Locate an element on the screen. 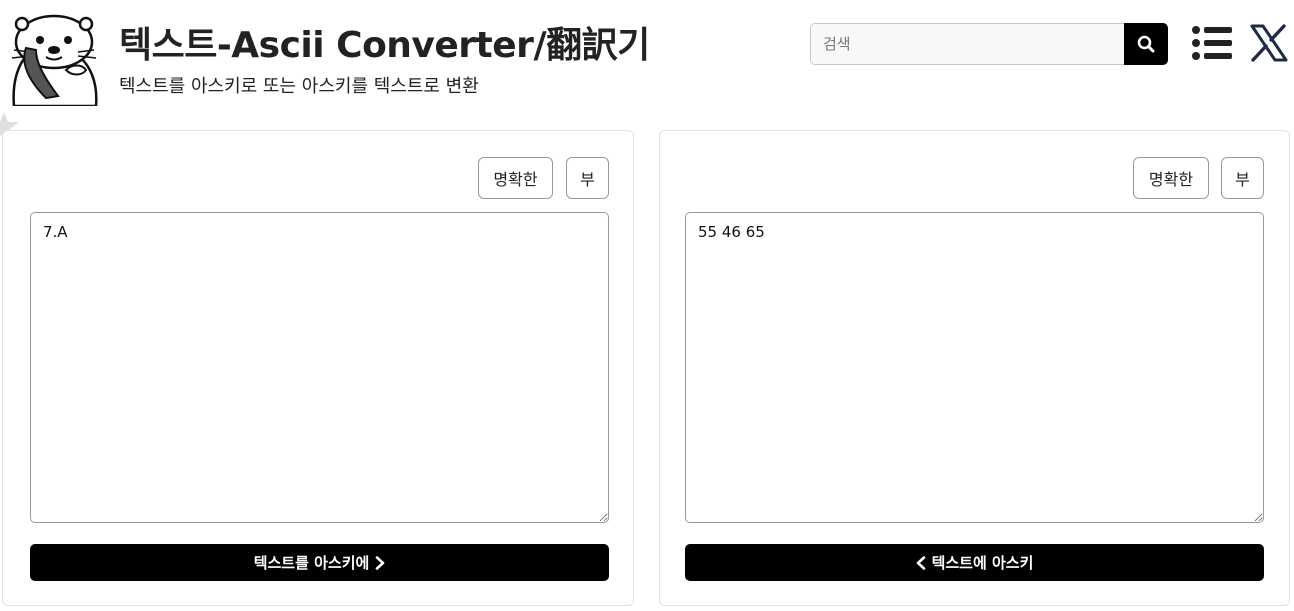 The image size is (1294, 611). chevron-right-icon is located at coordinates (380, 562).